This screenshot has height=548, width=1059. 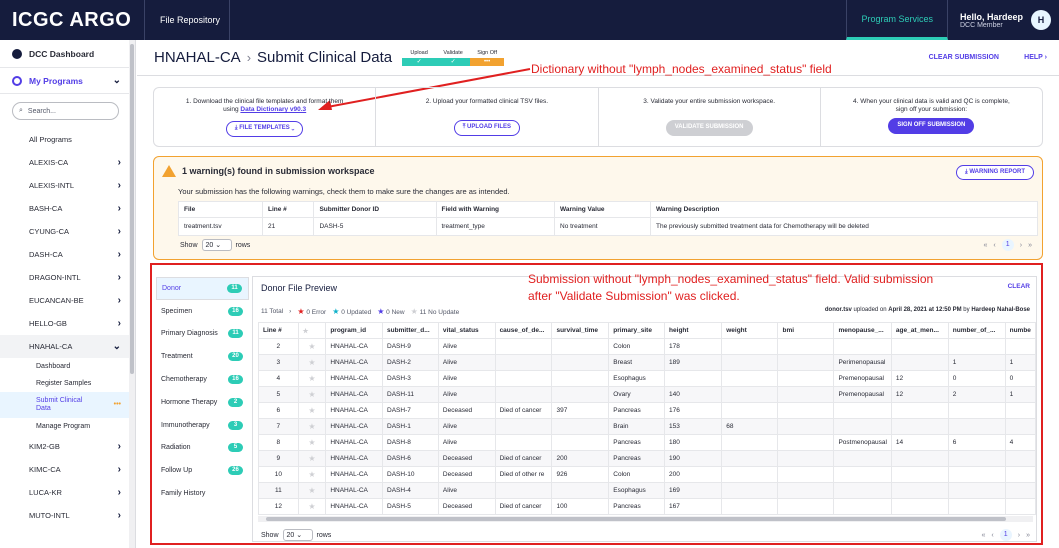 I want to click on donor-column-header: ★, so click(x=312, y=330).